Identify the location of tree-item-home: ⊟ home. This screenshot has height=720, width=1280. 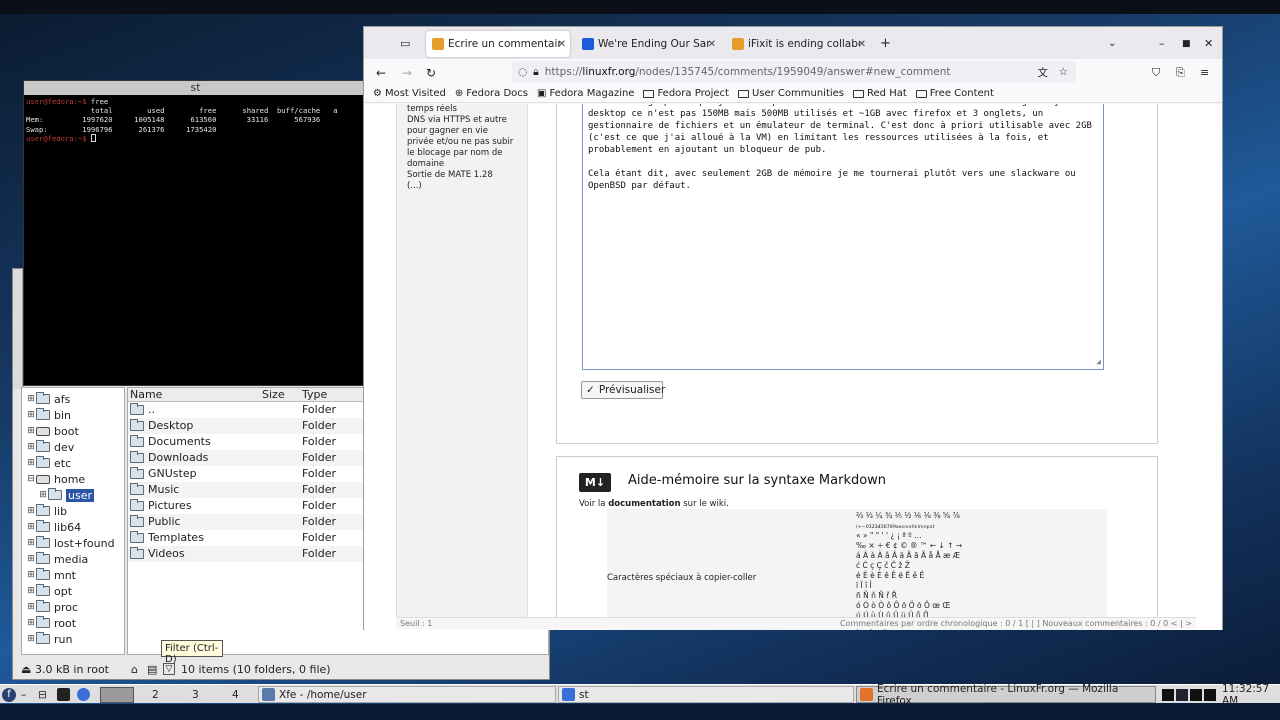
(55, 479).